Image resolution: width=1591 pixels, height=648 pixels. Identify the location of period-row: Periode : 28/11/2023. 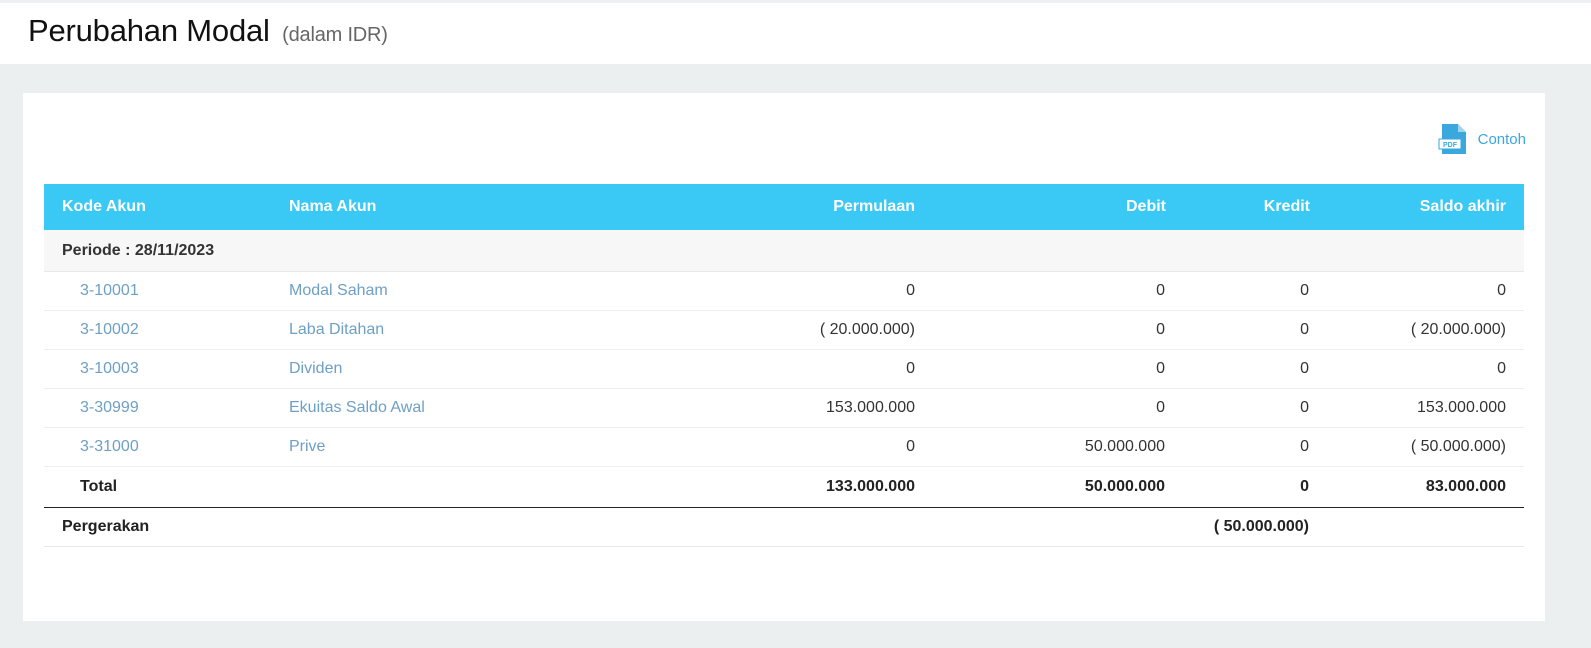
(784, 251).